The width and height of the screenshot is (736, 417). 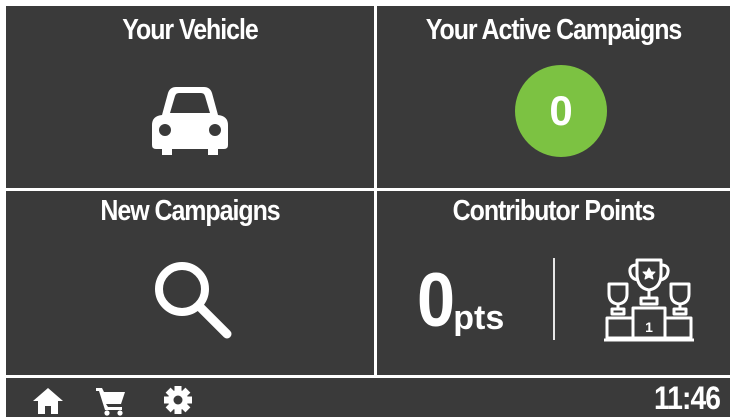 What do you see at coordinates (554, 211) in the screenshot?
I see `contributor-points-title: Contributor Points` at bounding box center [554, 211].